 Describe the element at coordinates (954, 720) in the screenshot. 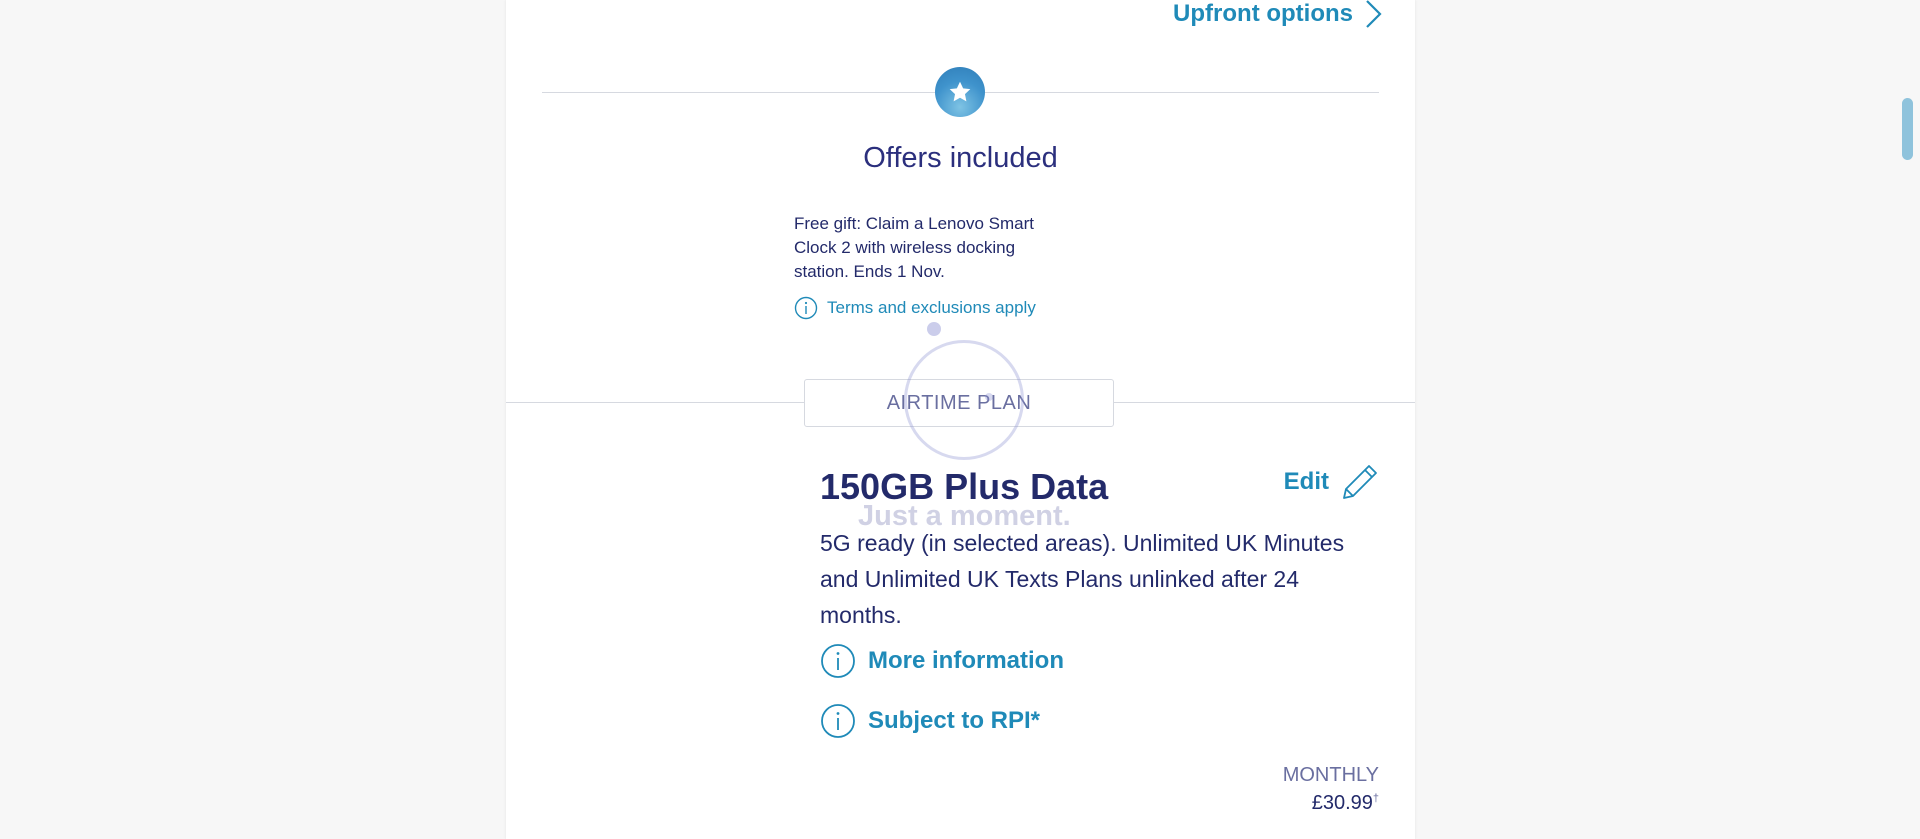

I see `subject-to-rpi-label: Subject to RPI*` at that location.